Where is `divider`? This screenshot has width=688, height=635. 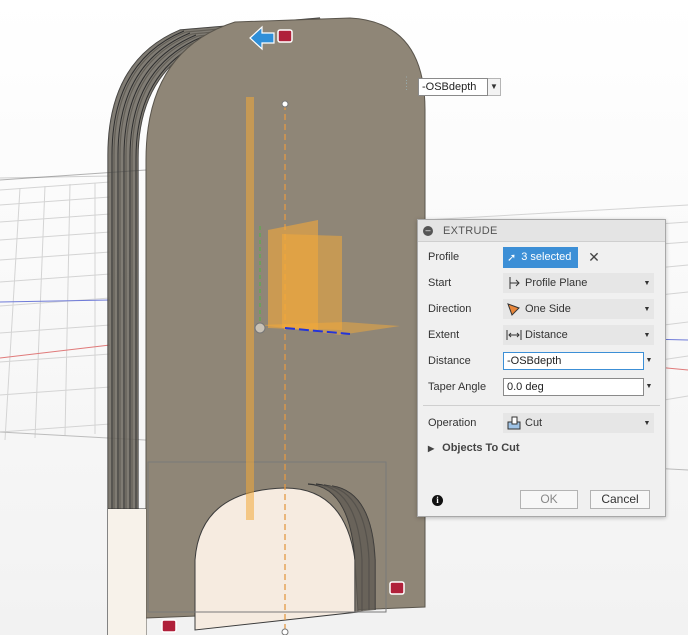 divider is located at coordinates (541, 405).